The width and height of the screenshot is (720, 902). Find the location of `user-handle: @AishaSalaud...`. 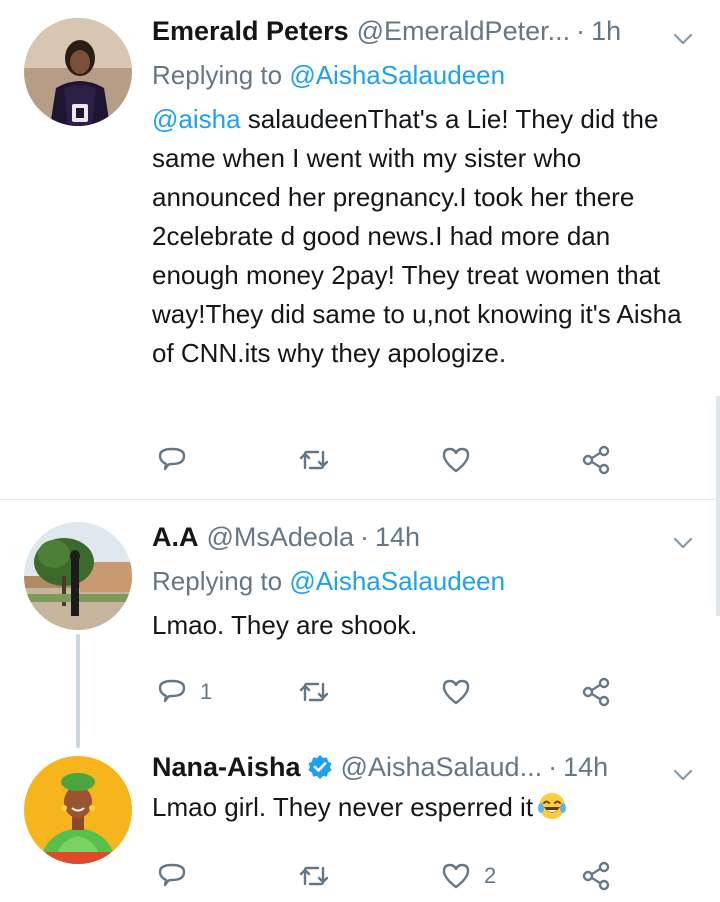

user-handle: @AishaSalaud... is located at coordinates (442, 767).